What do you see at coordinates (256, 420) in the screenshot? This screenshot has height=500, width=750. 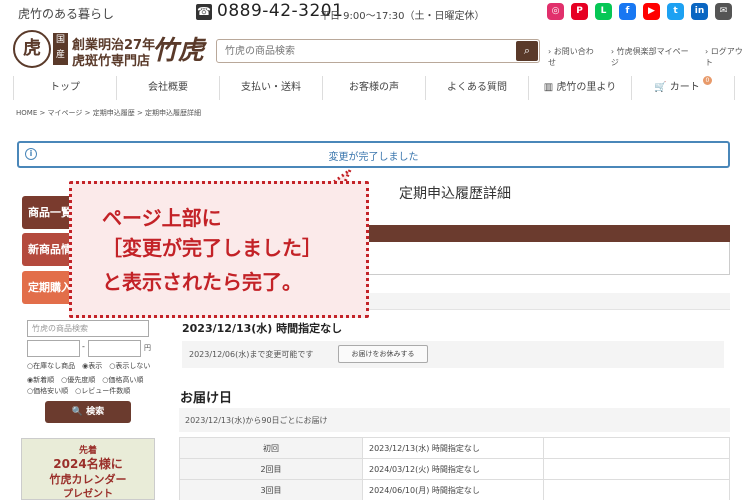 I see `delivery-interval: 2023/12/13(水)から90日ごとにお届け` at bounding box center [256, 420].